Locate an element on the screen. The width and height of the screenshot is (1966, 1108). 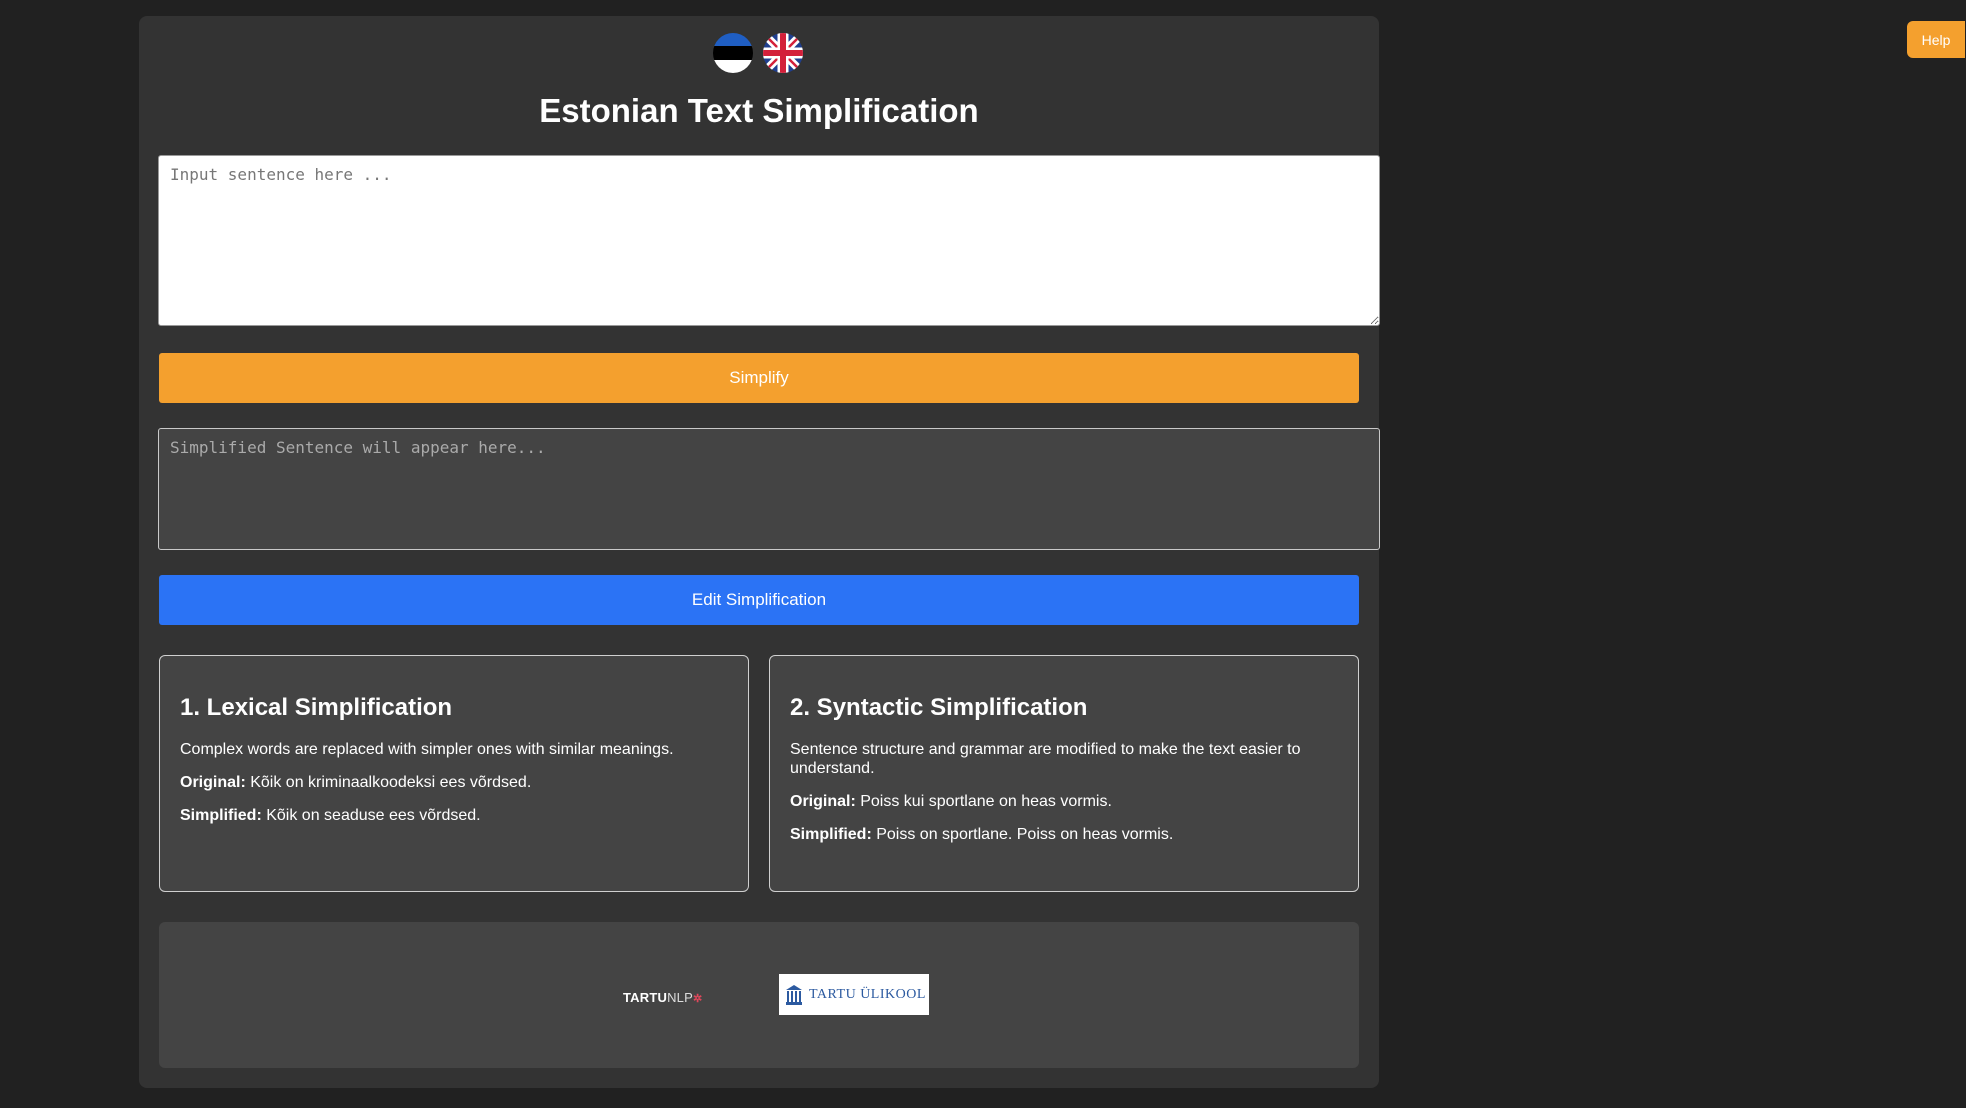
card-title: 1. Lexical Simplification is located at coordinates (316, 707).